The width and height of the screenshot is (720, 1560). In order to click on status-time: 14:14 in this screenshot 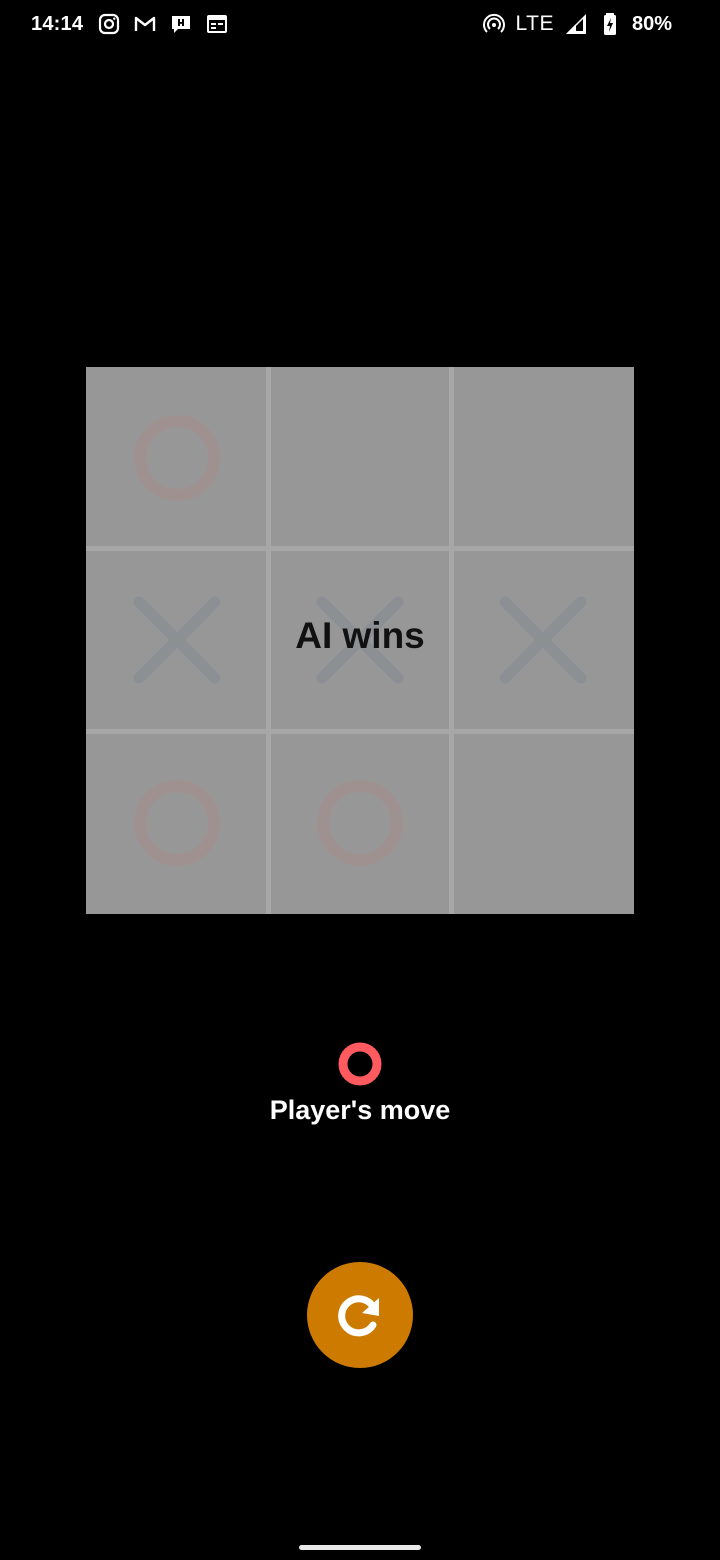, I will do `click(57, 23)`.